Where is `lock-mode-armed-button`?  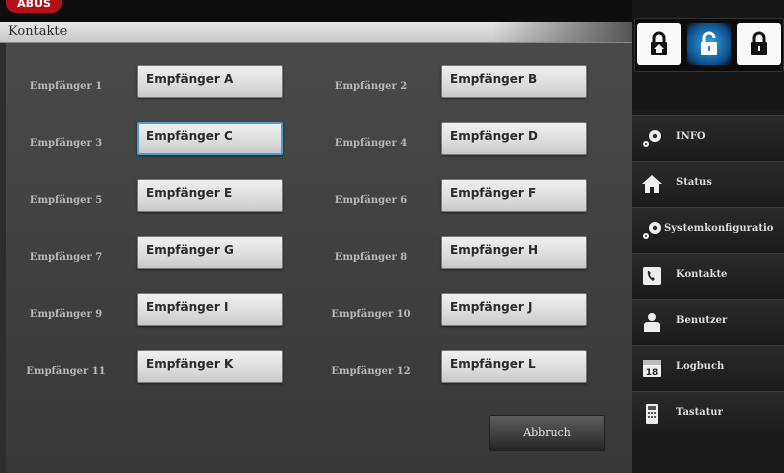
lock-mode-armed-button is located at coordinates (759, 44).